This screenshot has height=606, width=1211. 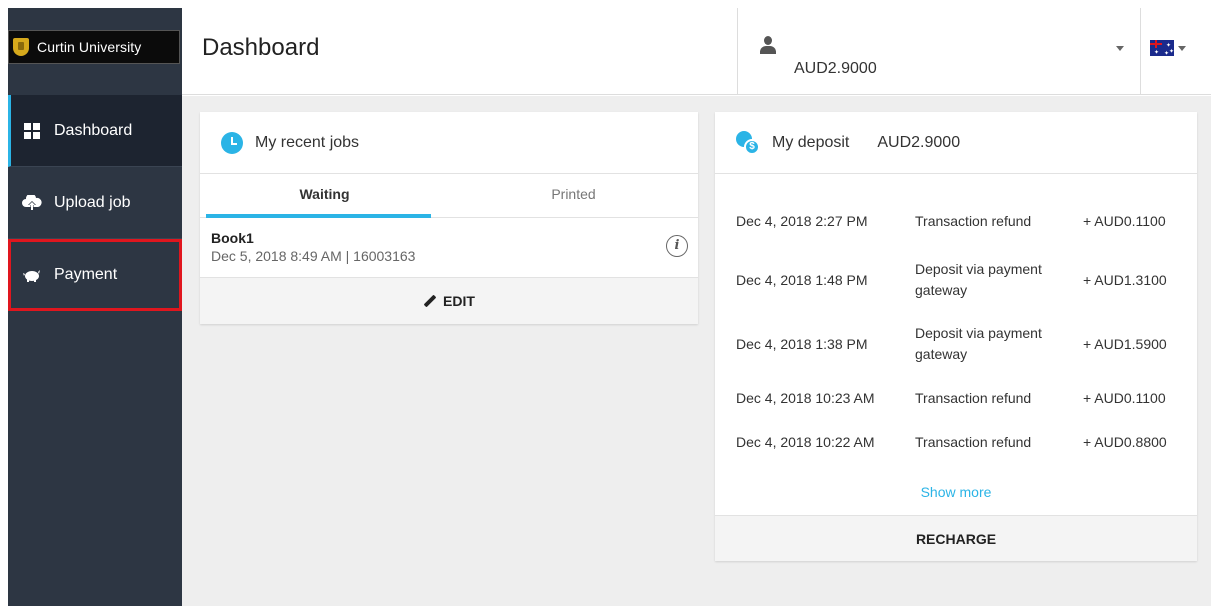 I want to click on user-balance-dropdown: AUD2.9000, so click(x=939, y=51).